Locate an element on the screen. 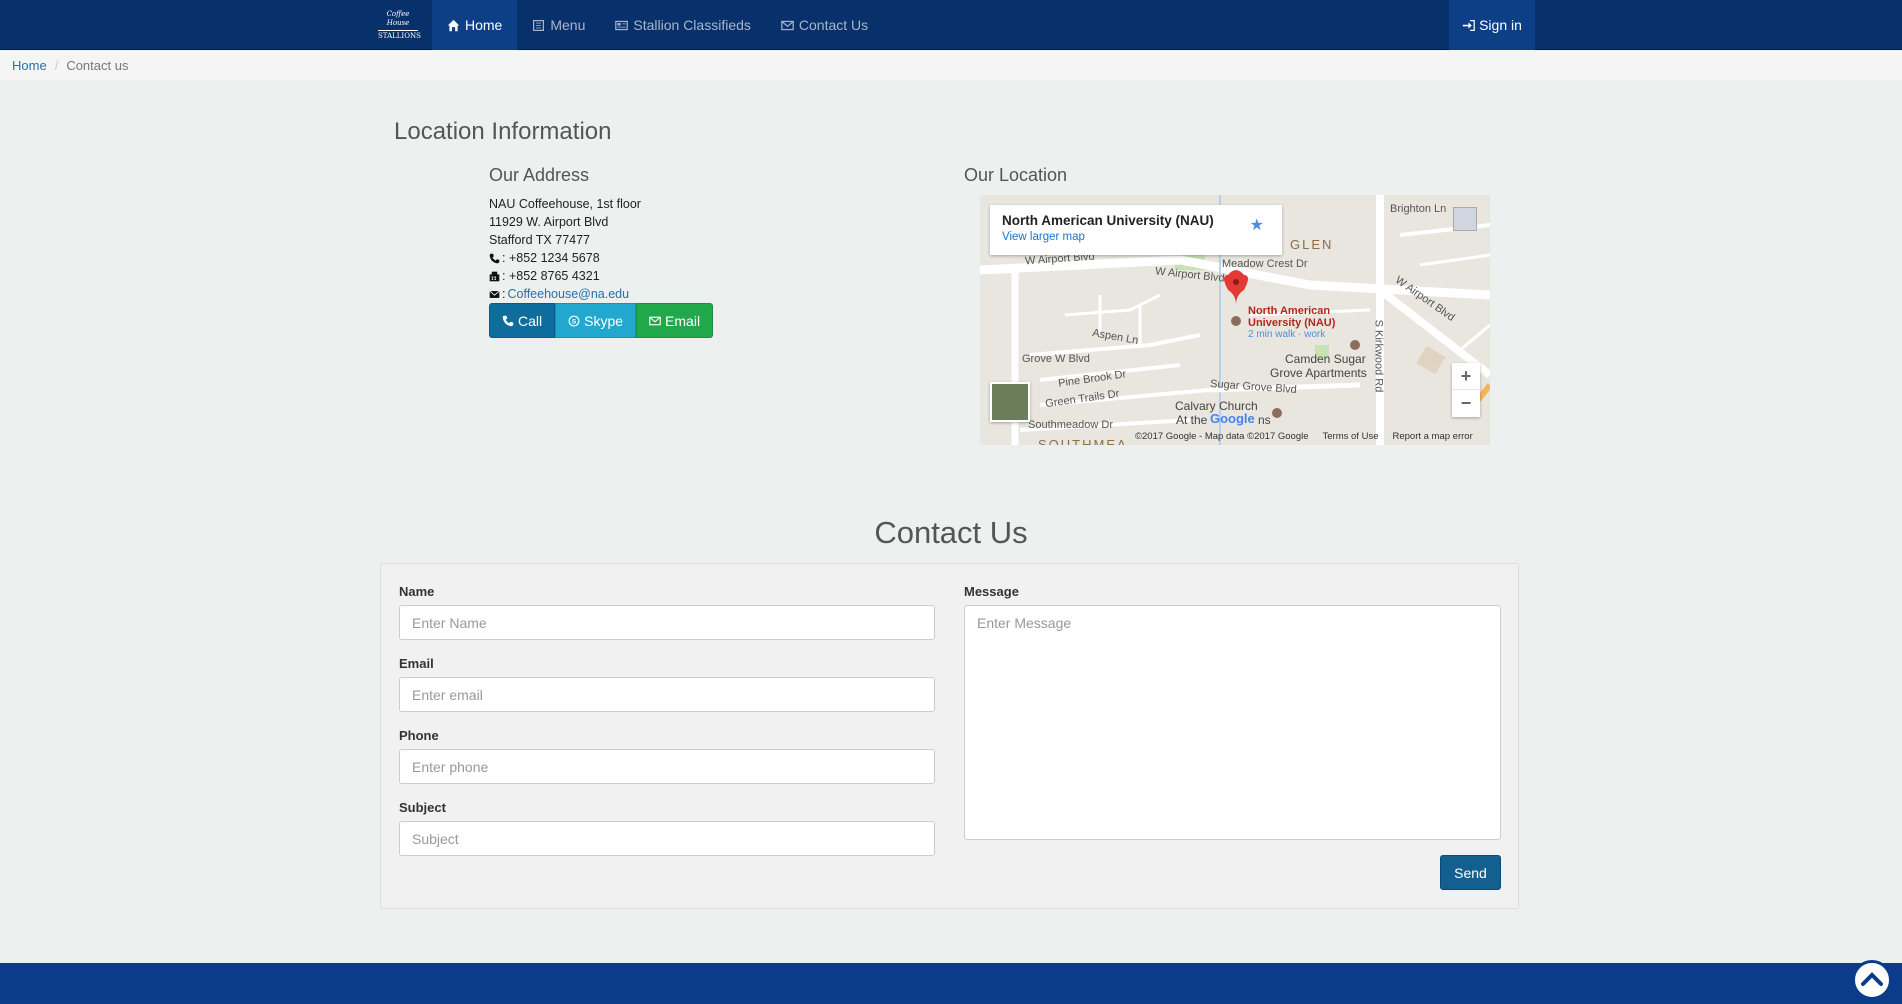 The image size is (1902, 1004). nav-menu-label: Menu is located at coordinates (568, 25).